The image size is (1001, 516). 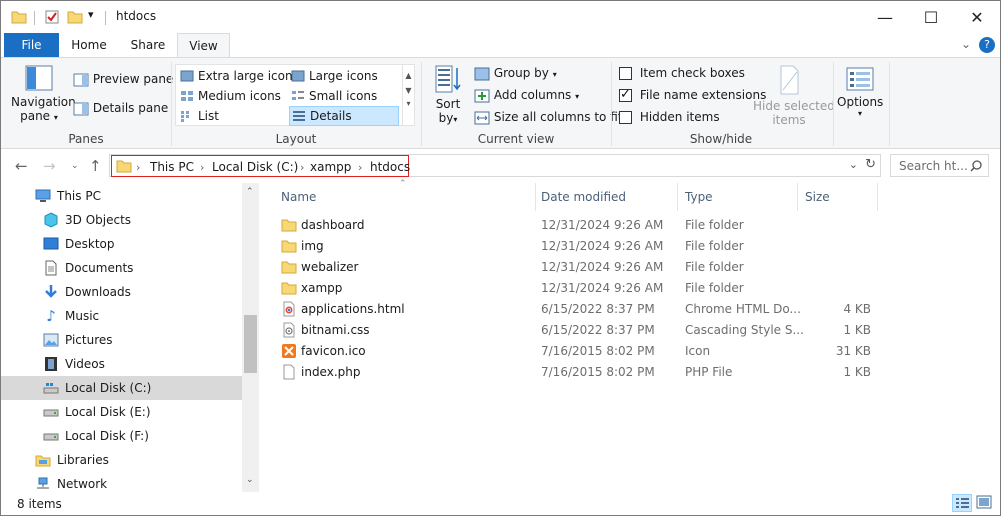 What do you see at coordinates (577, 96) in the screenshot?
I see `chevron-down-icon: ▾` at bounding box center [577, 96].